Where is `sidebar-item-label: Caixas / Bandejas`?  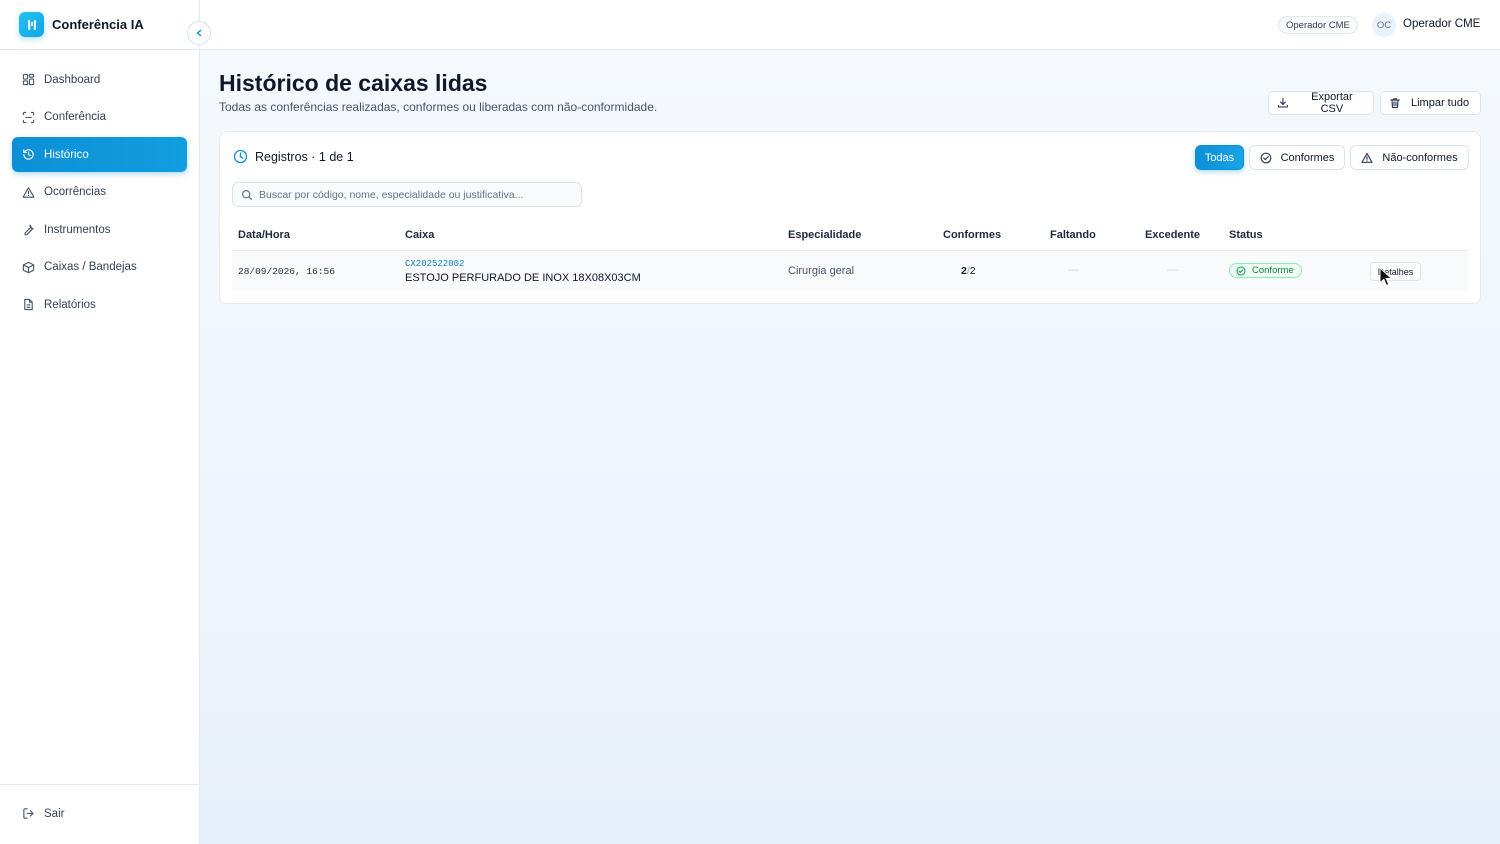 sidebar-item-label: Caixas / Bandejas is located at coordinates (90, 267).